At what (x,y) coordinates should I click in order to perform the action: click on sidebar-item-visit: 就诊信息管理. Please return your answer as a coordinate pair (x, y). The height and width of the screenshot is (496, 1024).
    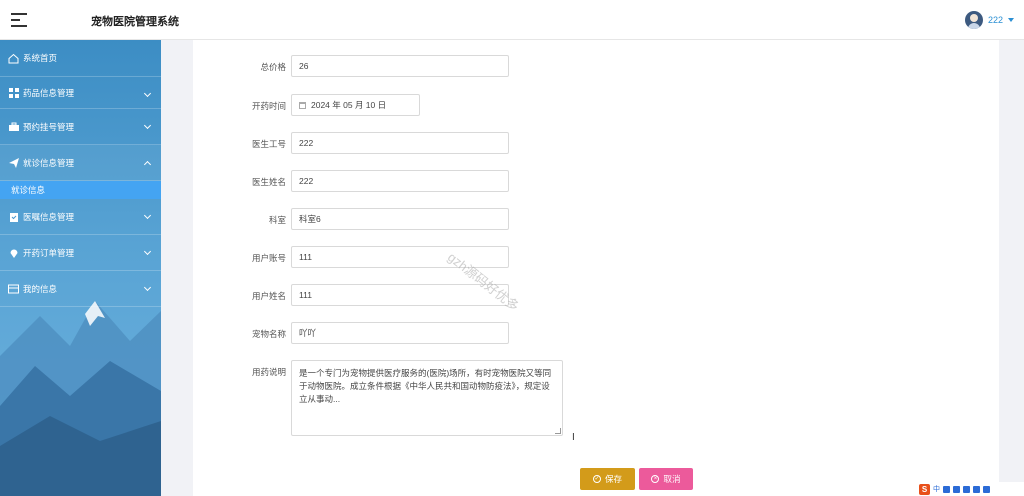
    Looking at the image, I should click on (80, 163).